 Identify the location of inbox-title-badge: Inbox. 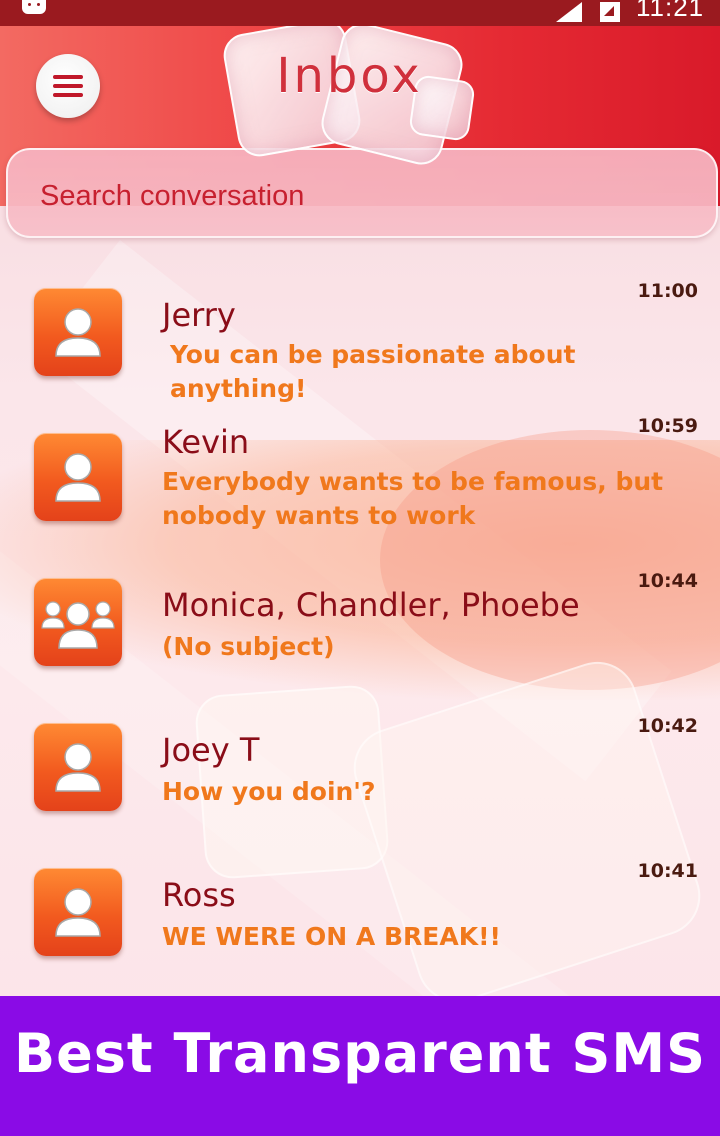
(348, 89).